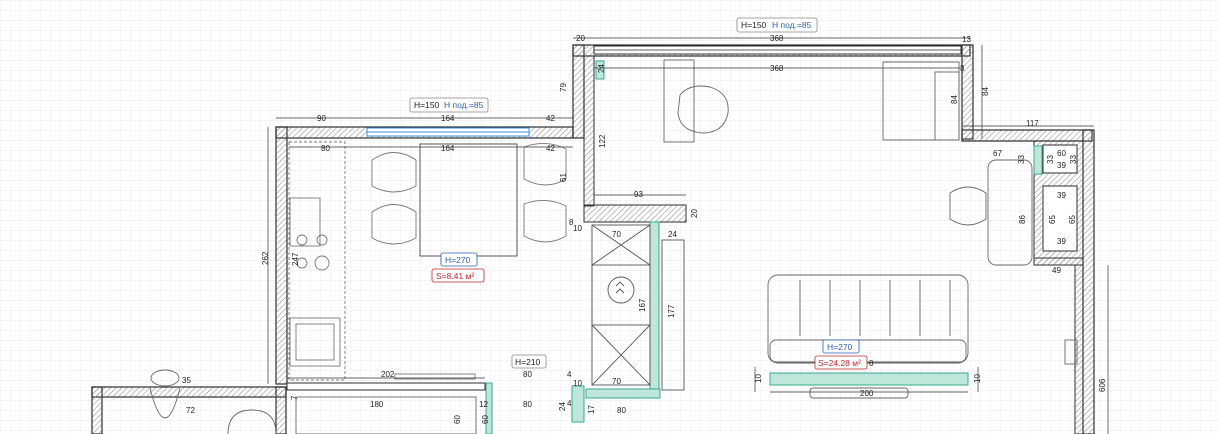 This screenshot has height=434, width=1219. Describe the element at coordinates (294, 397) in the screenshot. I see `dim-7: 7` at that location.